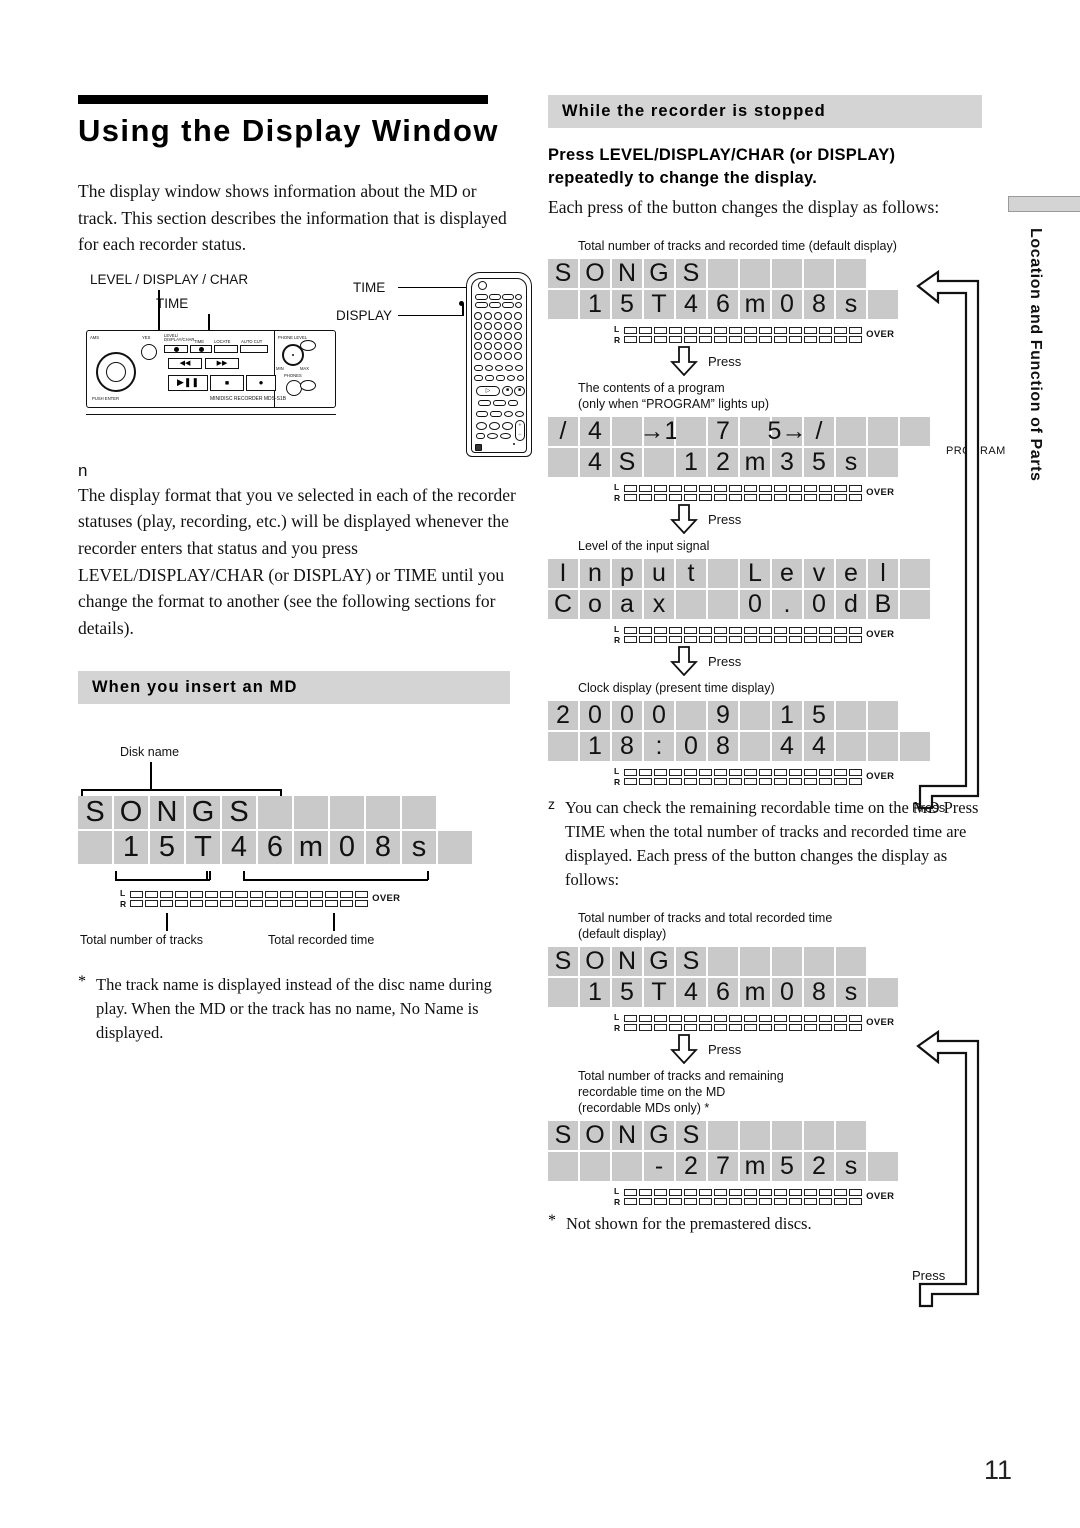  What do you see at coordinates (819, 432) in the screenshot?
I see `display-cell: /` at bounding box center [819, 432].